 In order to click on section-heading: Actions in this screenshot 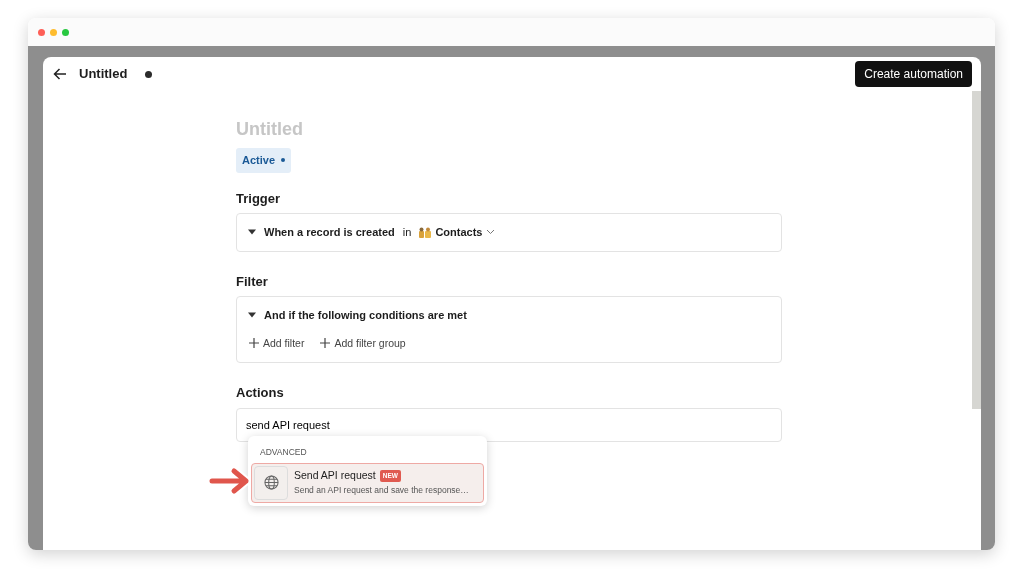, I will do `click(260, 393)`.